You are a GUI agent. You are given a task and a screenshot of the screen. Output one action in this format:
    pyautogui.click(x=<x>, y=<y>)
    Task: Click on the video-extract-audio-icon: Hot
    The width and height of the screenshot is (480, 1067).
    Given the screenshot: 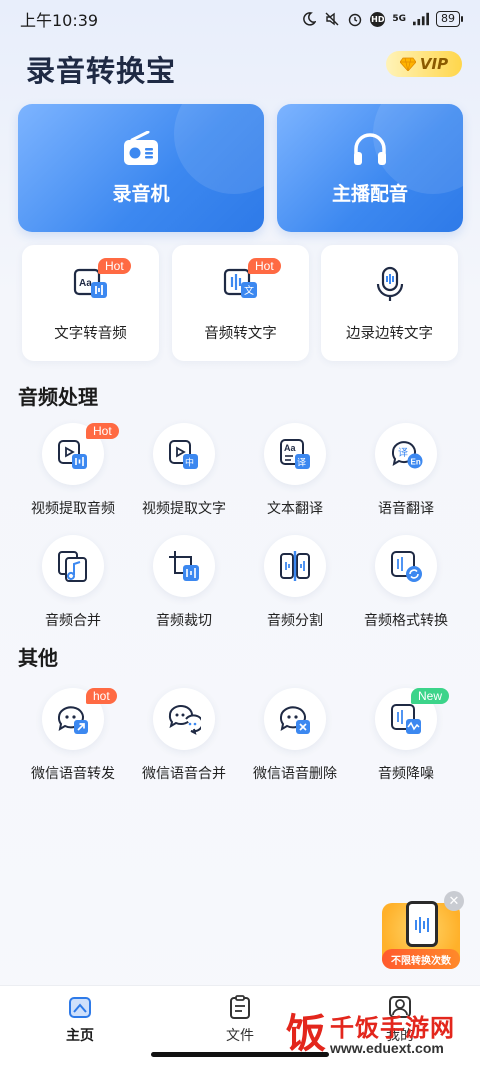 What is the action you would take?
    pyautogui.click(x=80, y=454)
    